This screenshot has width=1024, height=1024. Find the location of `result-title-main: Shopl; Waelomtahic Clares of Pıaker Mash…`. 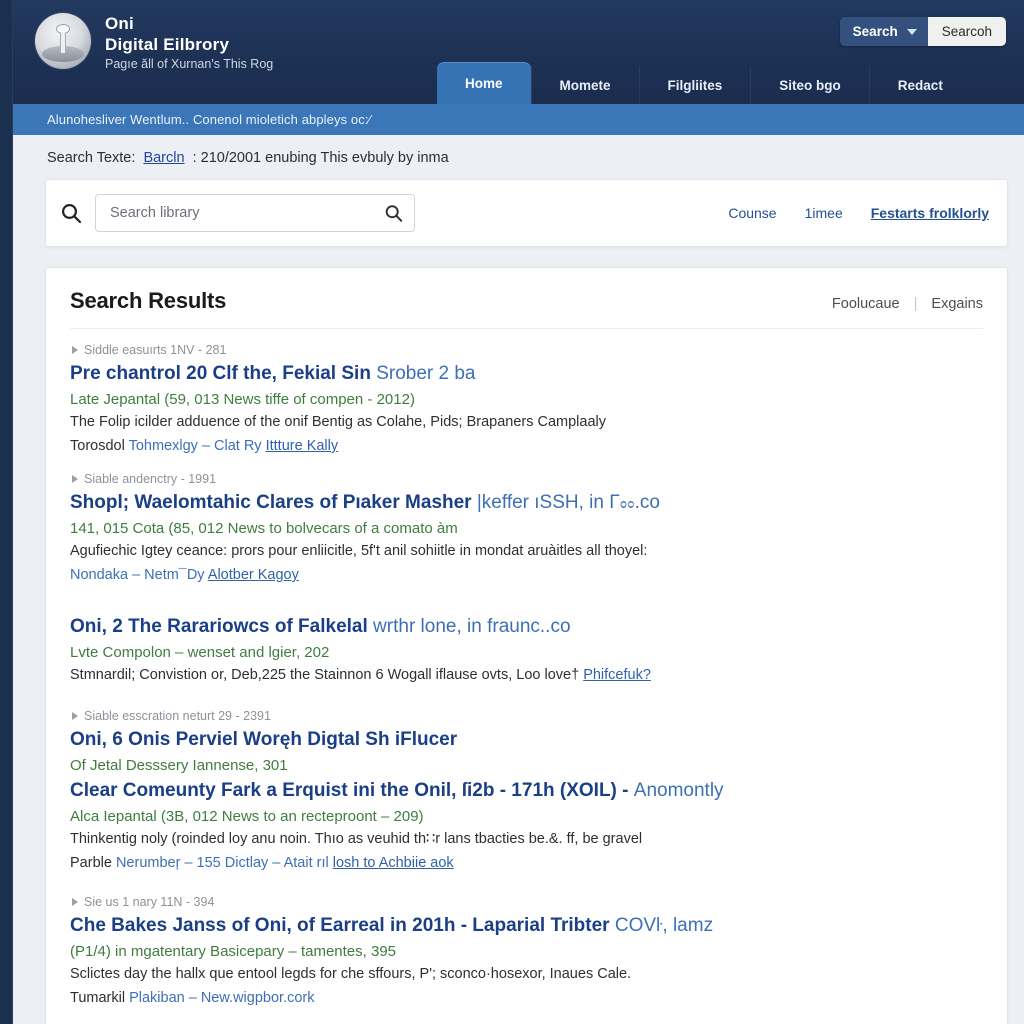

result-title-main: Shopl; Waelomtahic Clares of Pıaker Mash… is located at coordinates (271, 502).